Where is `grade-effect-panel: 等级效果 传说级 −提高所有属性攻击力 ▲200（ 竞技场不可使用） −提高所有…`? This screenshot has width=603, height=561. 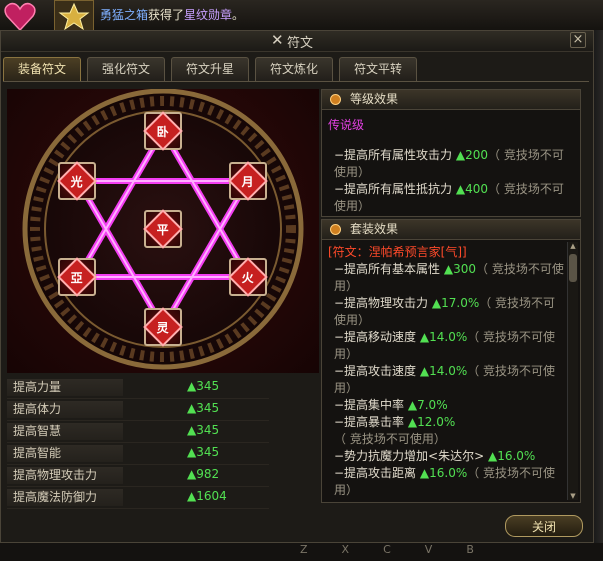
grade-effect-panel: 等级效果 传说级 −提高所有属性攻击力 ▲200（ 竞技场不可使用） −提高所有… is located at coordinates (451, 153).